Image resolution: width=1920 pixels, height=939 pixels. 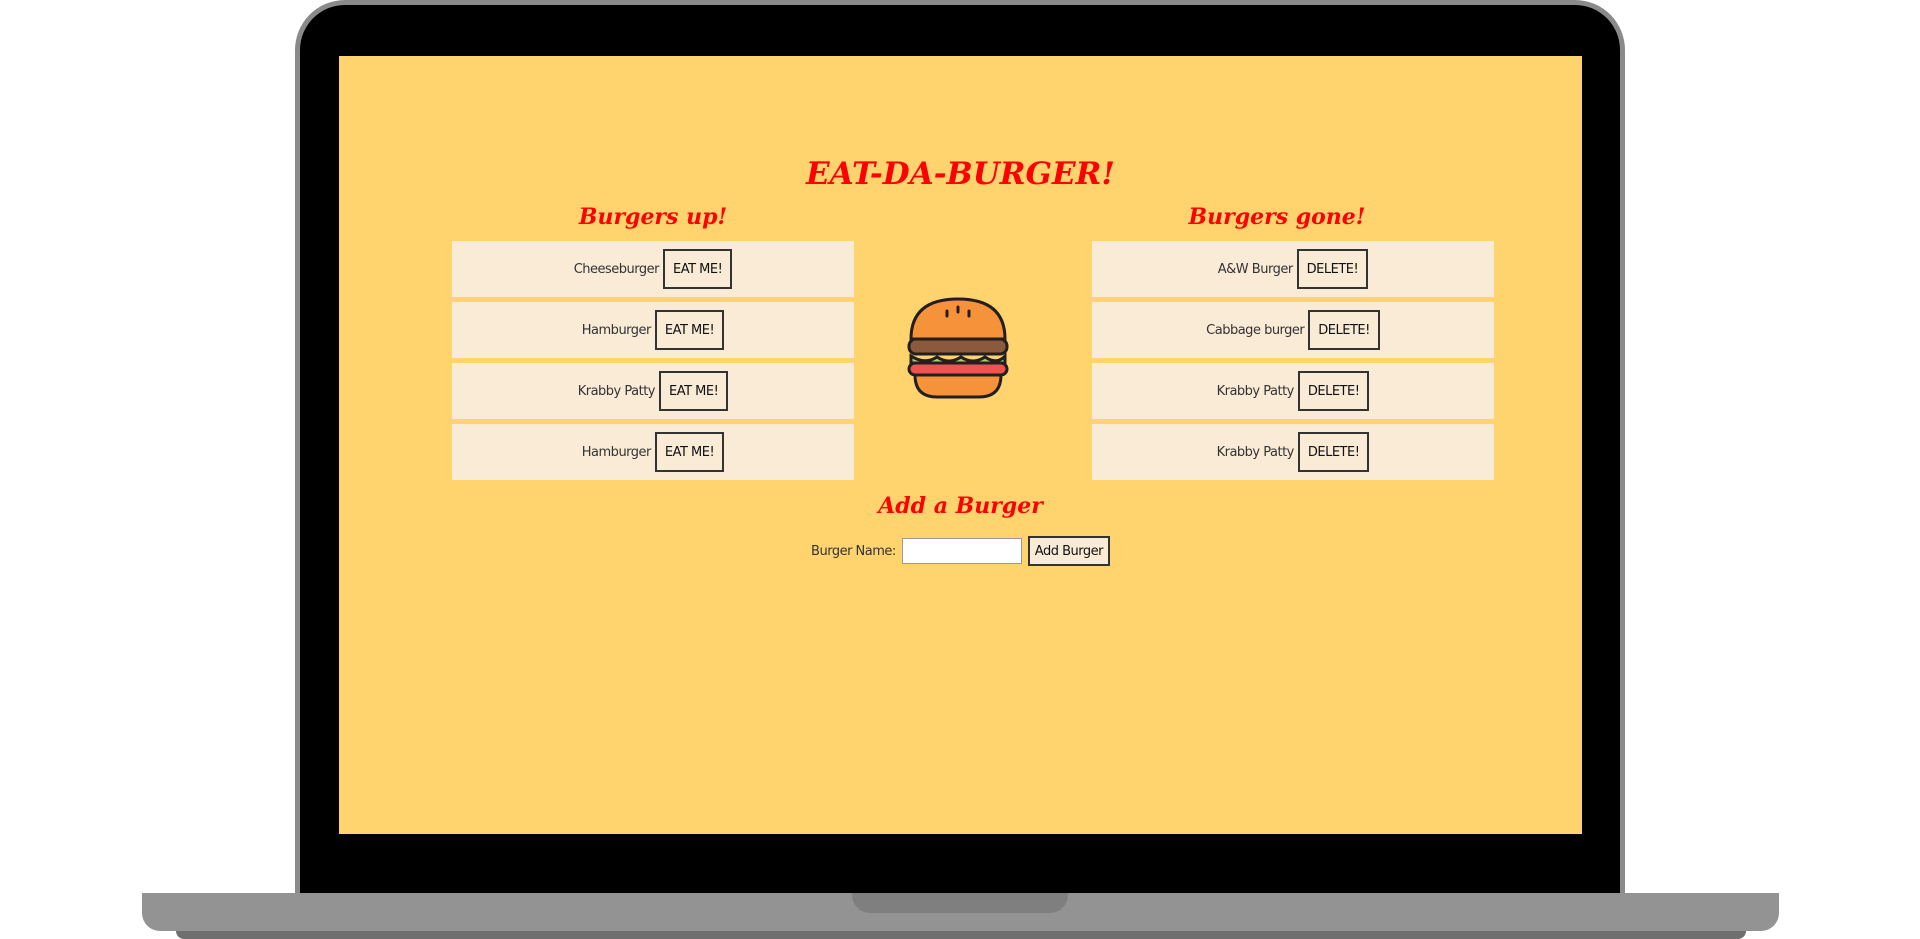 I want to click on list-item: Cabbage burger DELETE!, so click(x=1293, y=330).